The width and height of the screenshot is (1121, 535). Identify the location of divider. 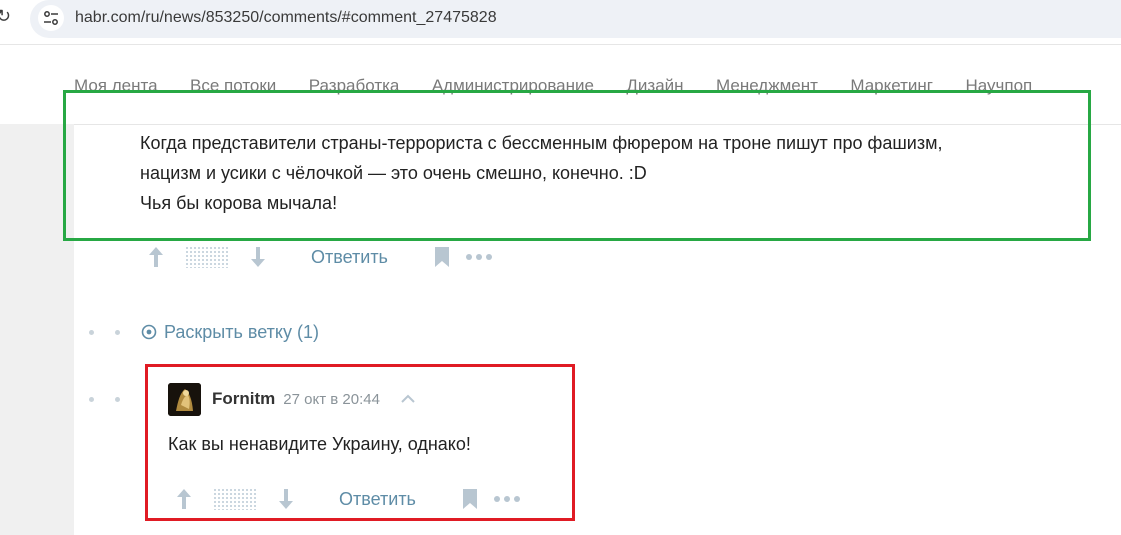
(560, 44).